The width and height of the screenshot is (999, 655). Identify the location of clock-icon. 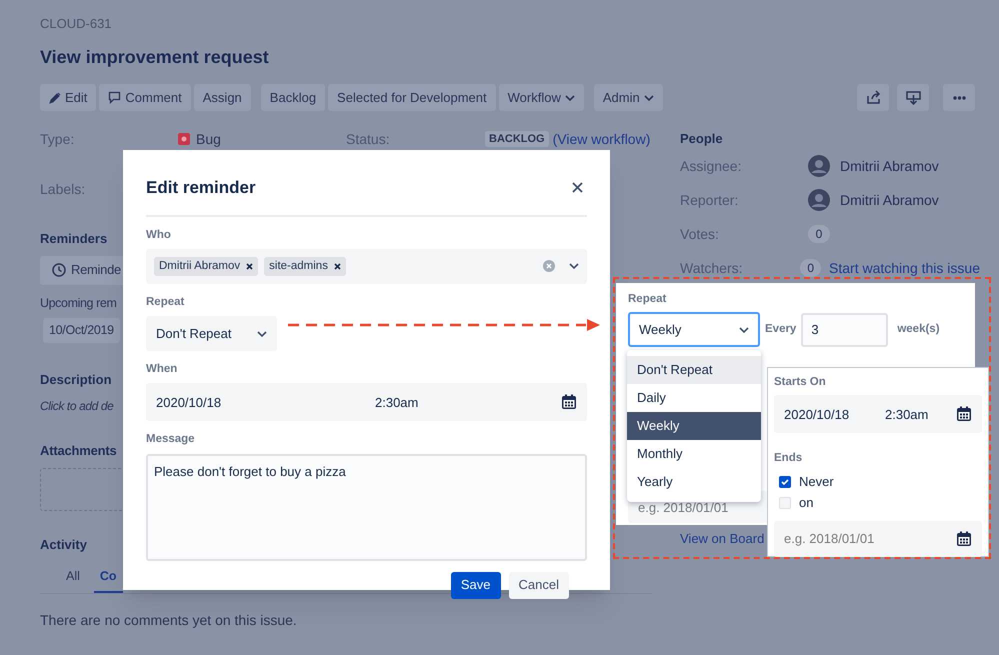
(59, 270).